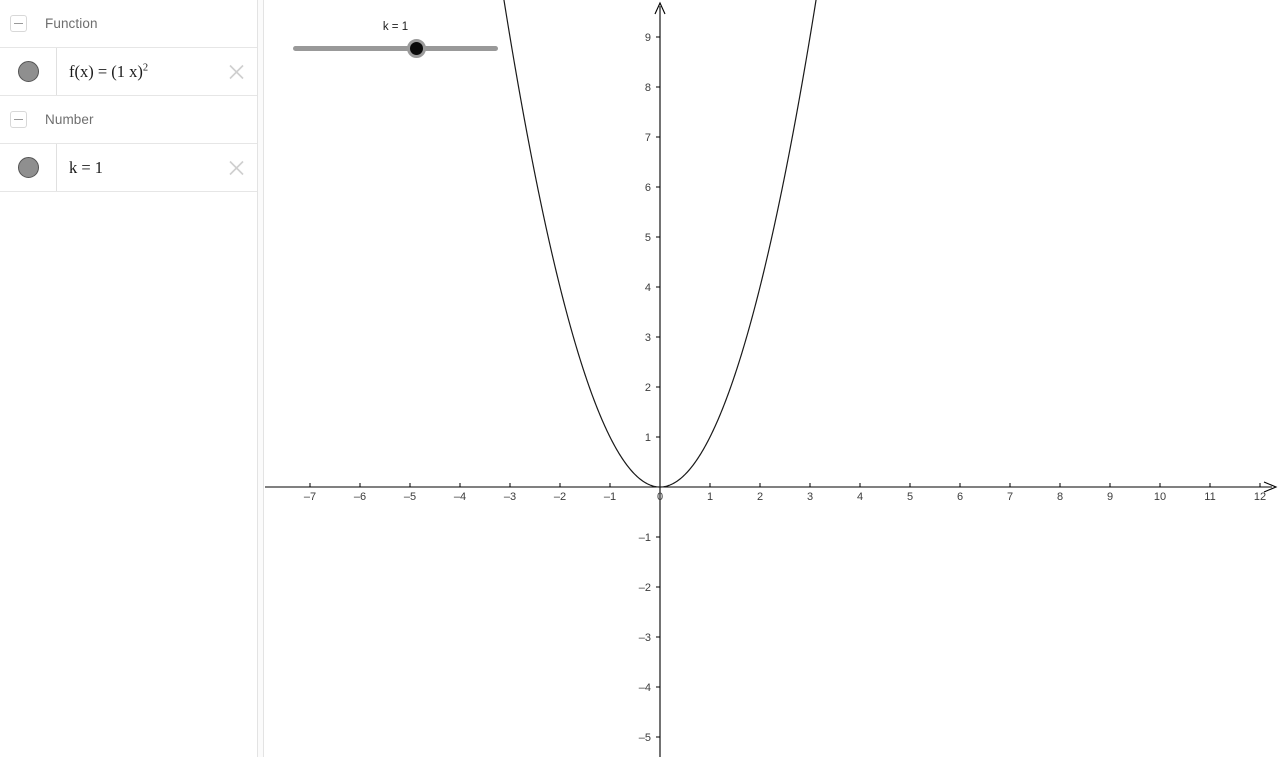 This screenshot has height=757, width=1280. I want to click on algebra-row-function: f(x) = (1 x)2, so click(128, 71).